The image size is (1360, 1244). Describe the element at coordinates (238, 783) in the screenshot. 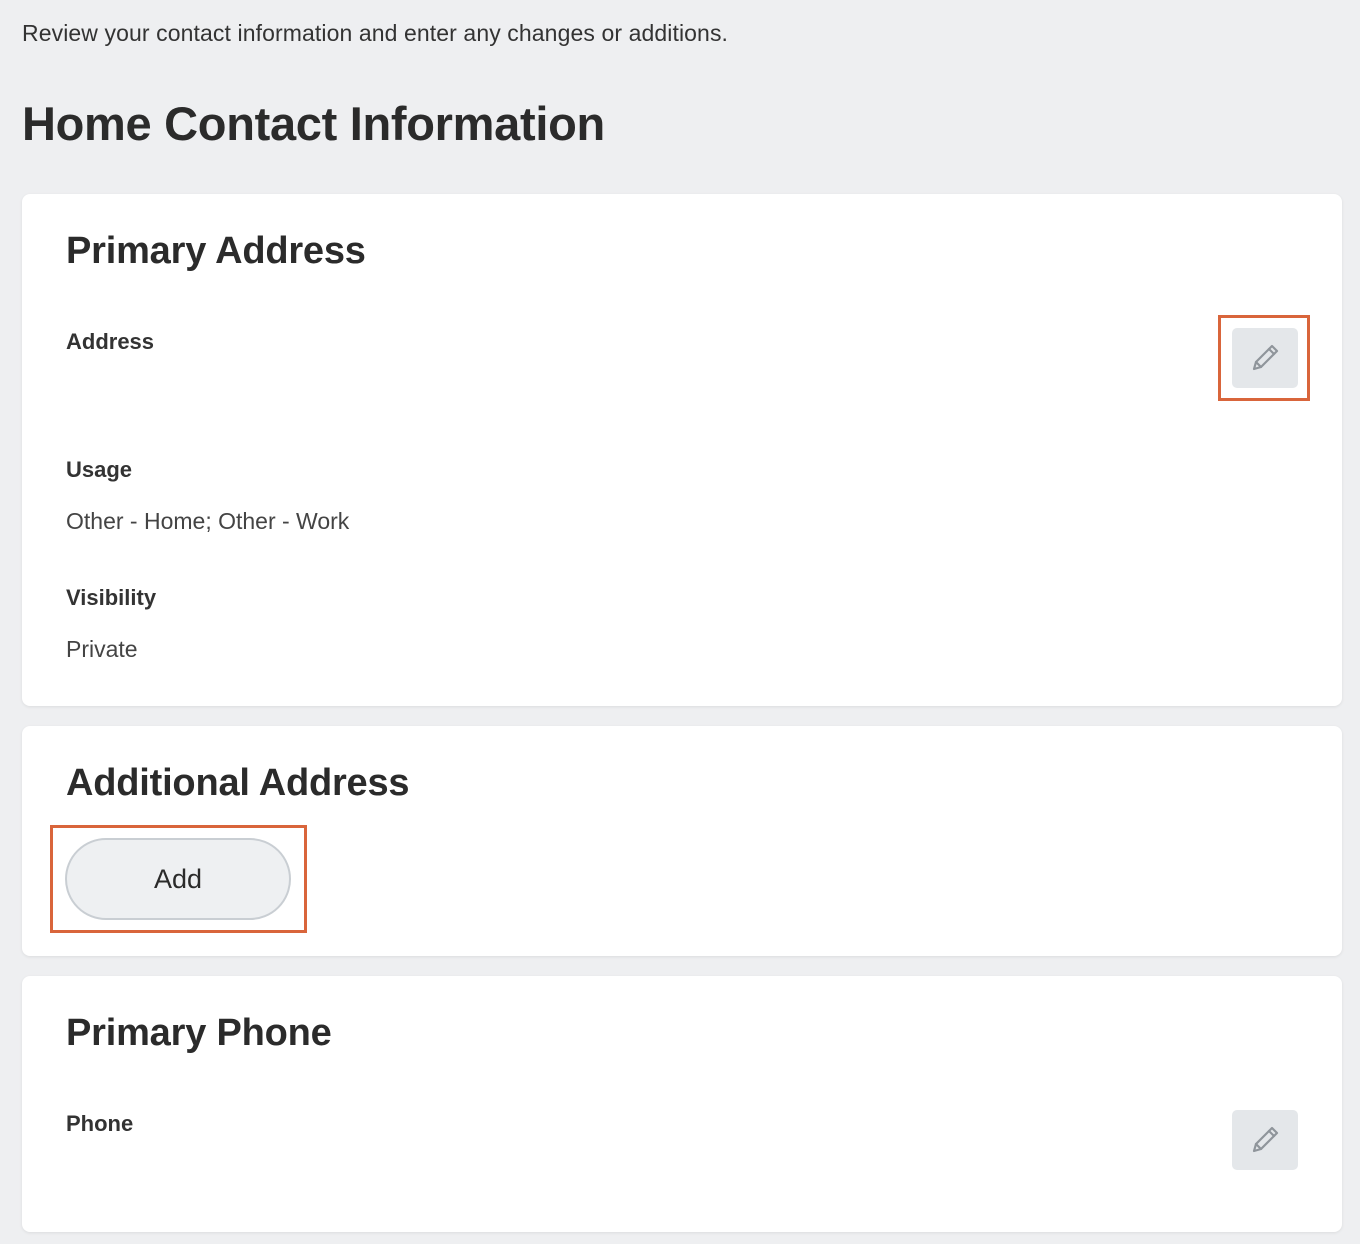

I see `additional-address-title: Additional Address` at that location.